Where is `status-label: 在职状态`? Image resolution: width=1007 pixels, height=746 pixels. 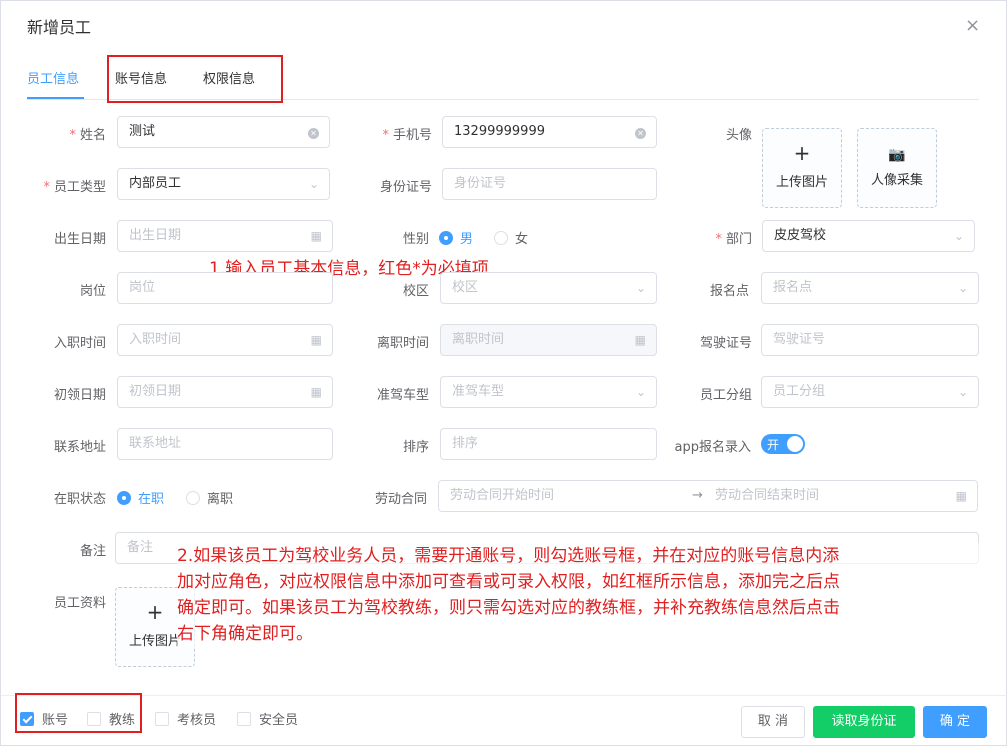 status-label: 在职状态 is located at coordinates (79, 499).